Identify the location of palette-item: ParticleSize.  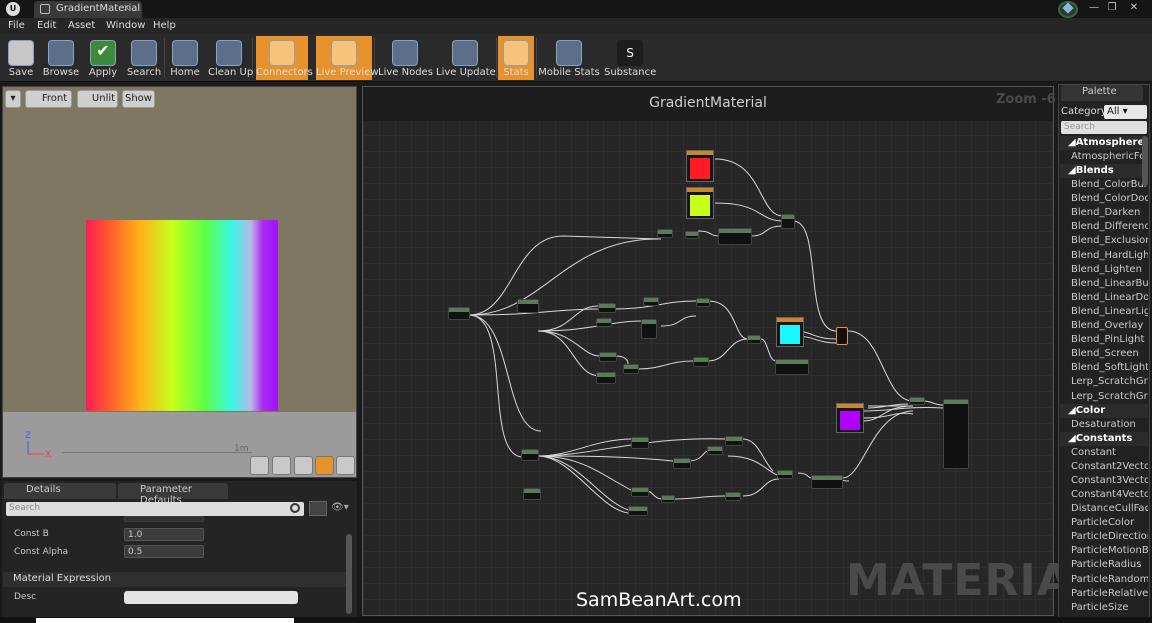
(1104, 608).